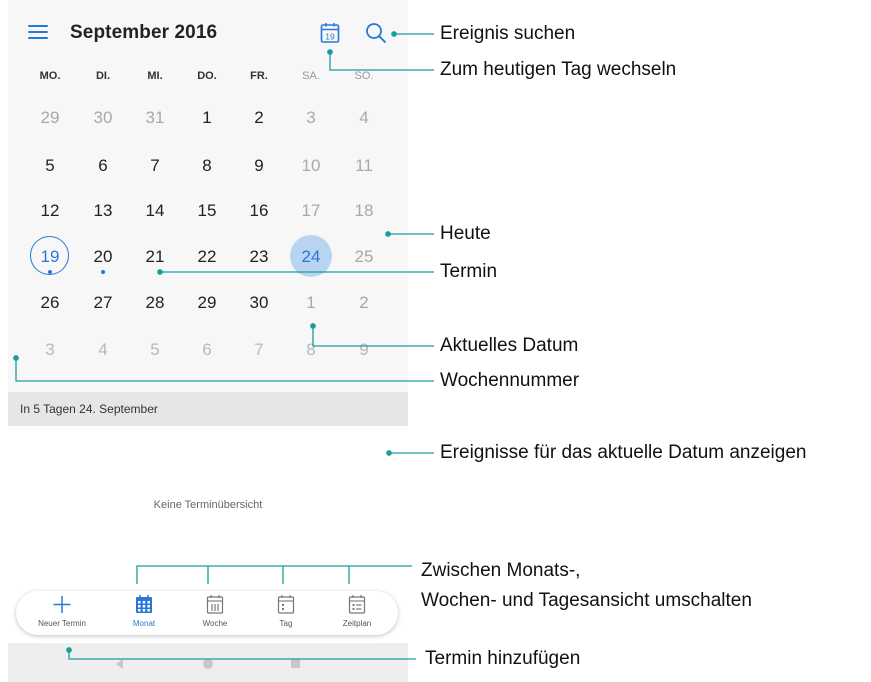  Describe the element at coordinates (469, 271) in the screenshot. I see `annotation-appointment: Termin` at that location.